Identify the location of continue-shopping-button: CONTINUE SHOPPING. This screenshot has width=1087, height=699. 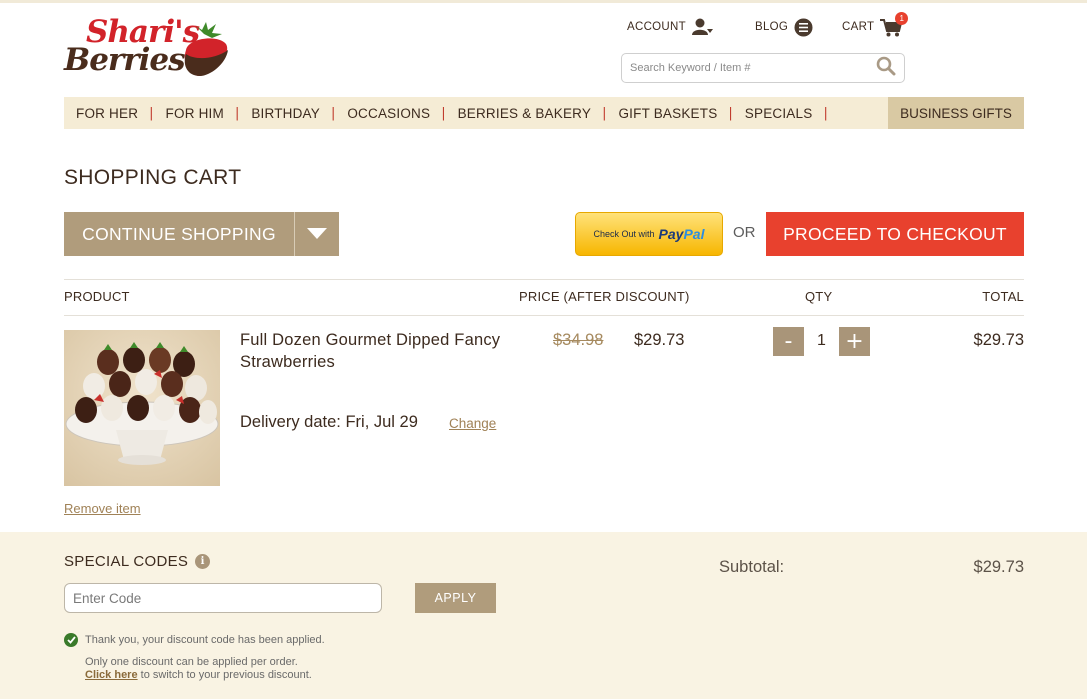
(201, 234).